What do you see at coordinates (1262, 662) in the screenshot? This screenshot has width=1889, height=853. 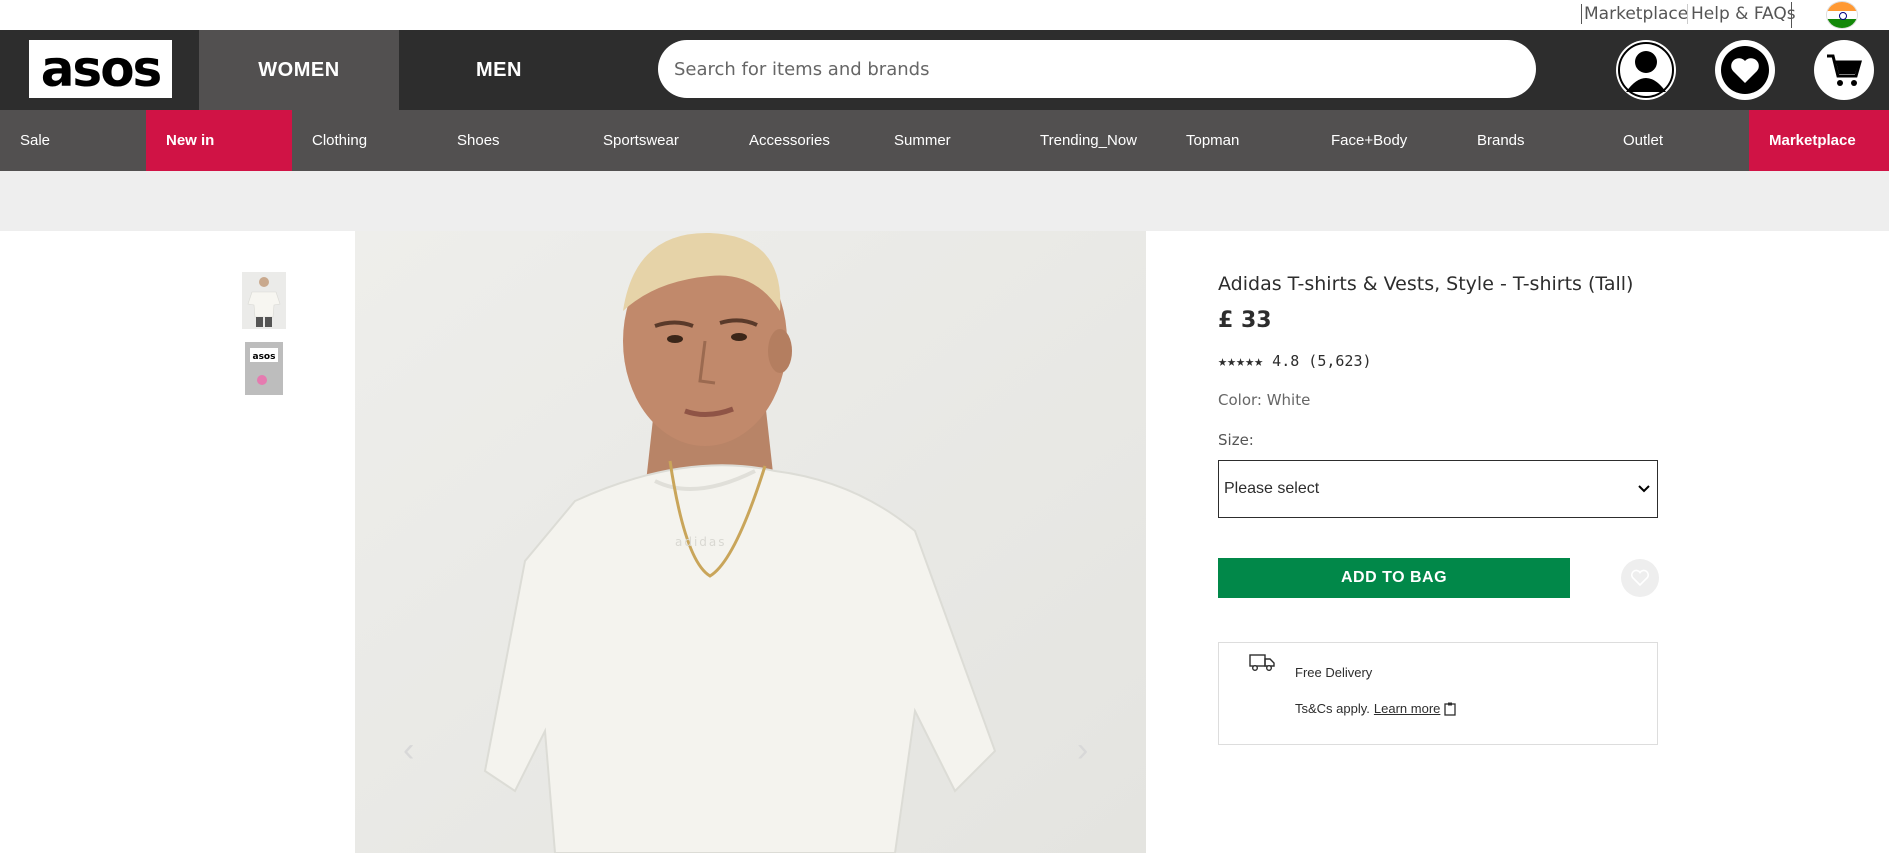 I see `delivery-truck-icon` at bounding box center [1262, 662].